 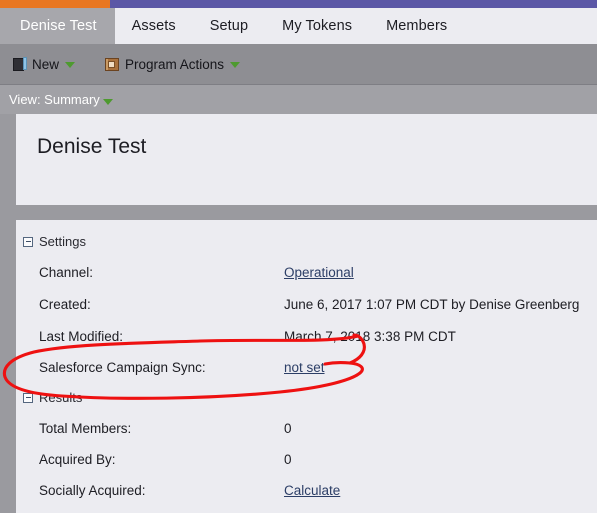 What do you see at coordinates (92, 146) in the screenshot?
I see `page-title: Denise Test` at bounding box center [92, 146].